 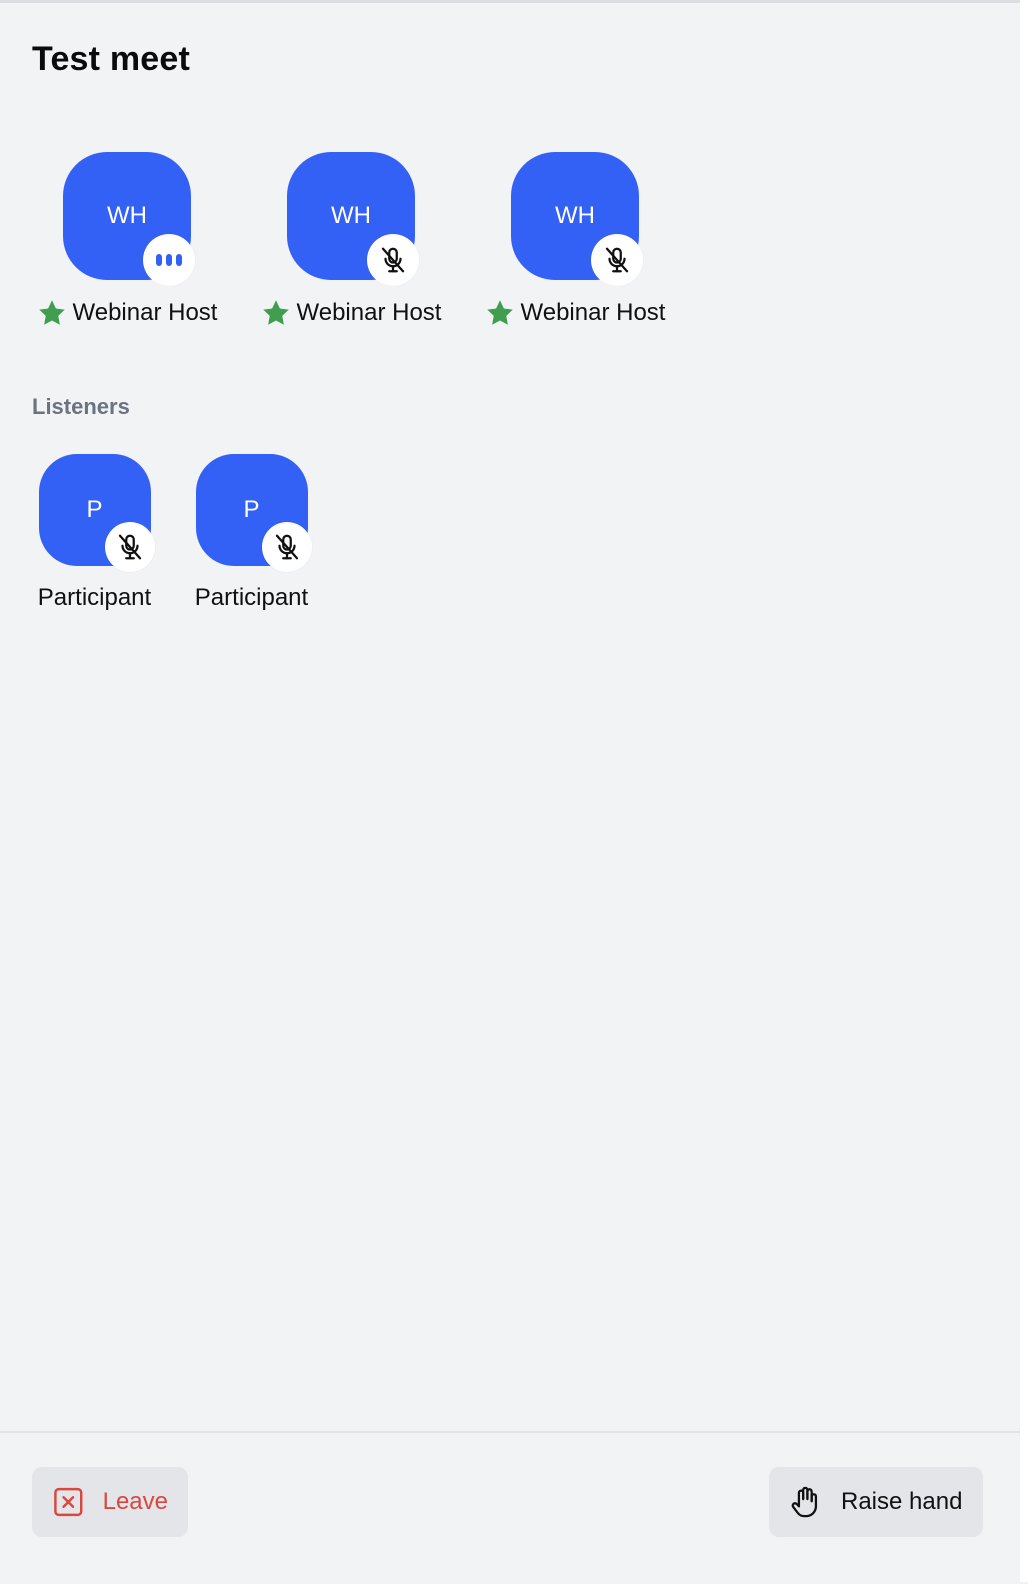 What do you see at coordinates (173, 533) in the screenshot?
I see `listeners-row: P Participant P Participant` at bounding box center [173, 533].